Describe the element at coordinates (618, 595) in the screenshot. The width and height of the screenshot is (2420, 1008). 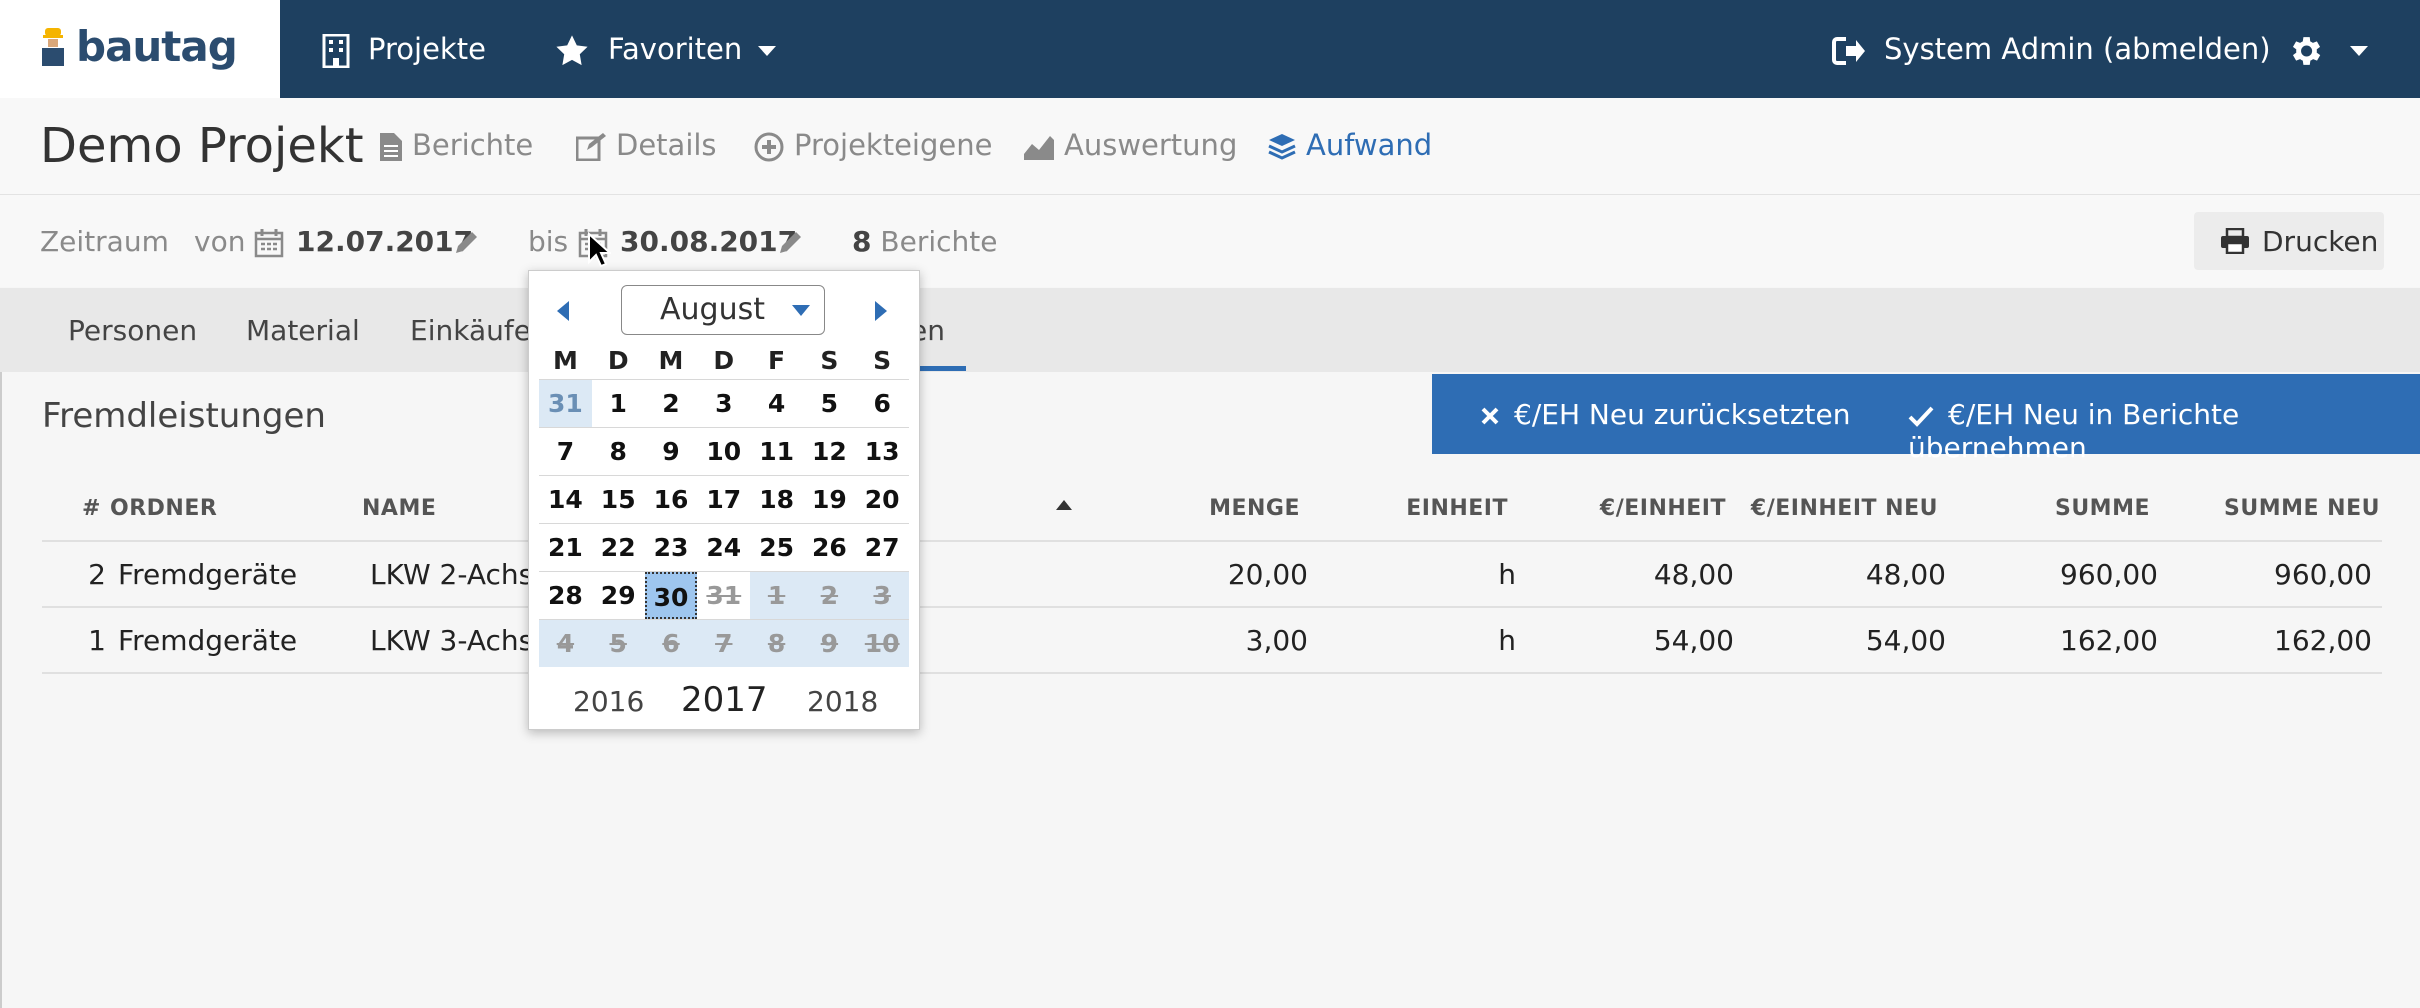
I see `day-cell: 29` at that location.